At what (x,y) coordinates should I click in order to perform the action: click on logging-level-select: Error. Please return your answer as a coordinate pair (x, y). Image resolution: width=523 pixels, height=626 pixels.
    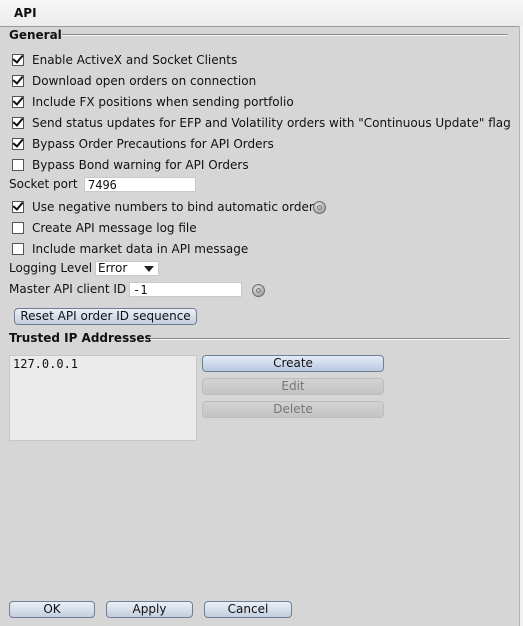
    Looking at the image, I should click on (127, 268).